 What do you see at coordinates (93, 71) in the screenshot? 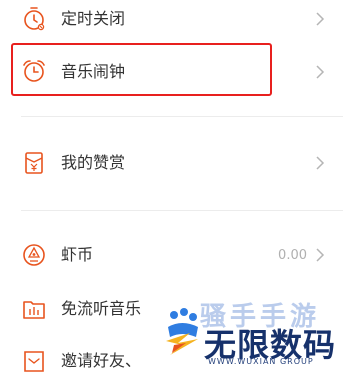
I see `menu-item-label: 音乐闹钟` at bounding box center [93, 71].